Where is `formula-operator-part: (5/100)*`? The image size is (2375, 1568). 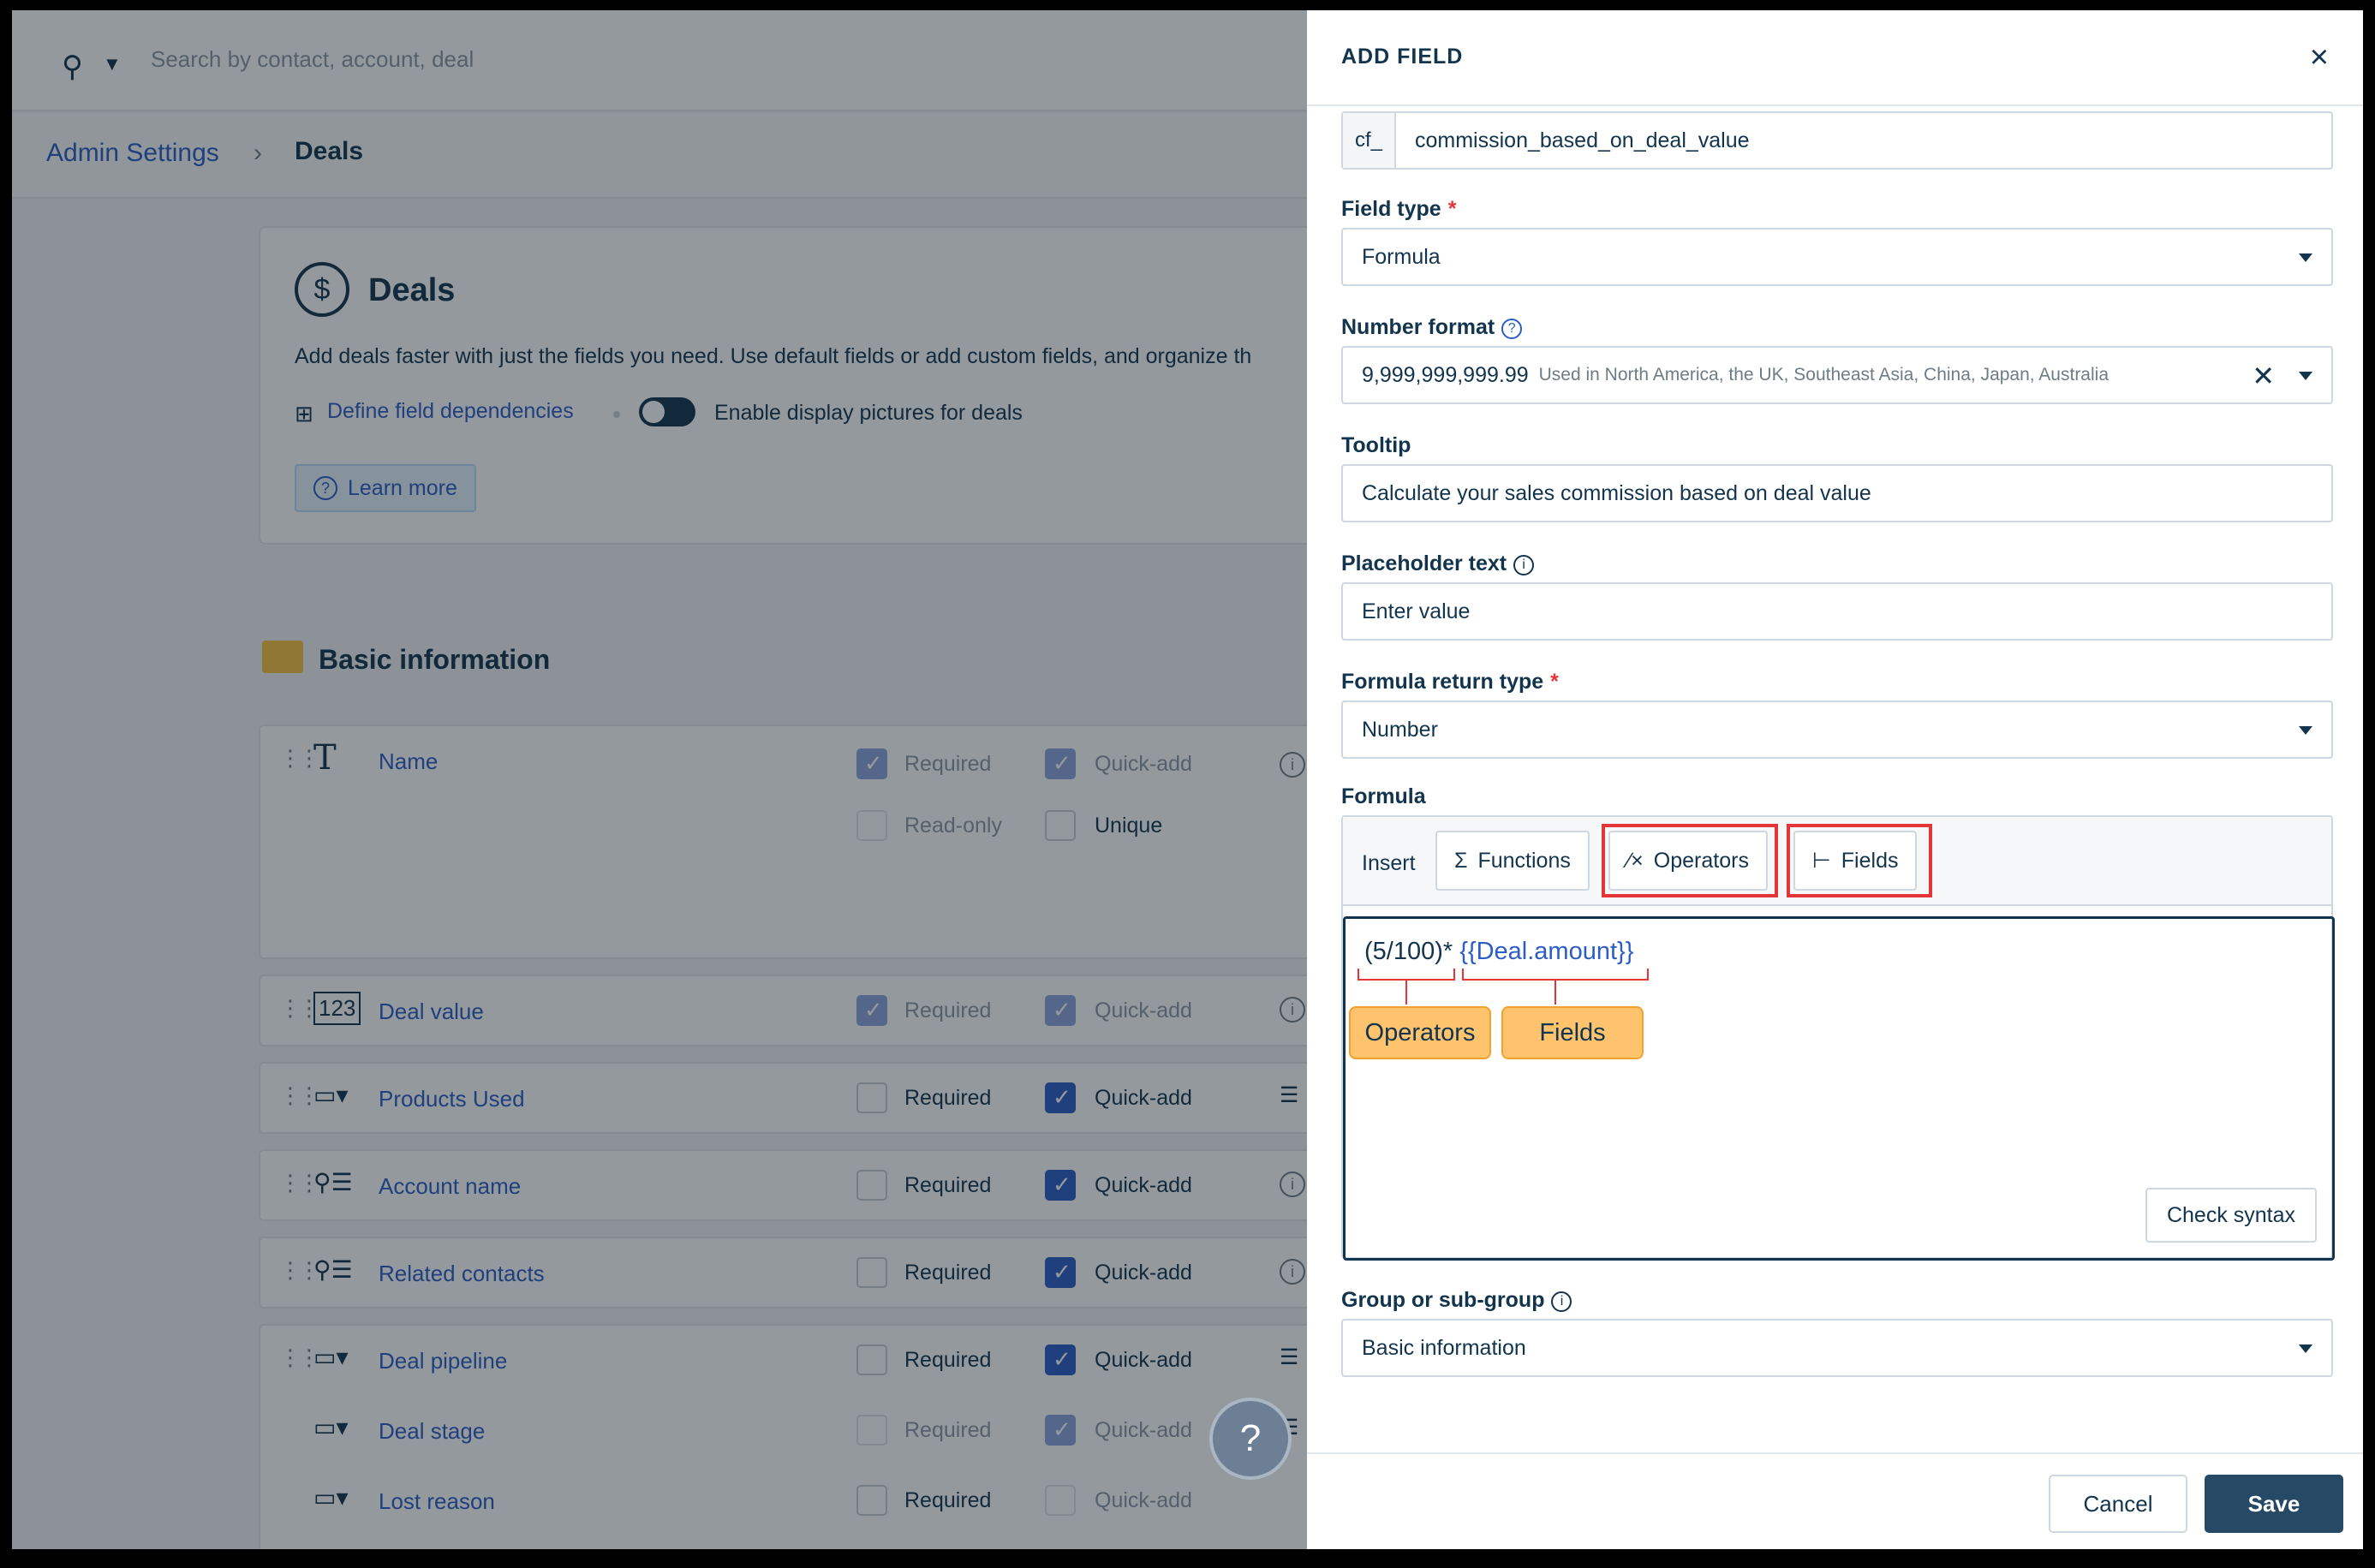 formula-operator-part: (5/100)* is located at coordinates (1408, 951).